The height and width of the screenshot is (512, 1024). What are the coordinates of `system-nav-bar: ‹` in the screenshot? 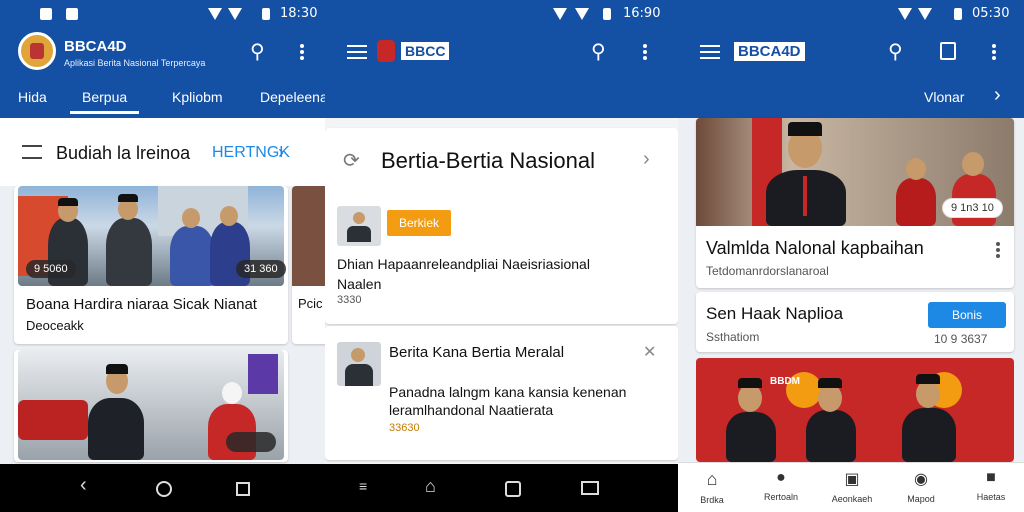 It's located at (162, 488).